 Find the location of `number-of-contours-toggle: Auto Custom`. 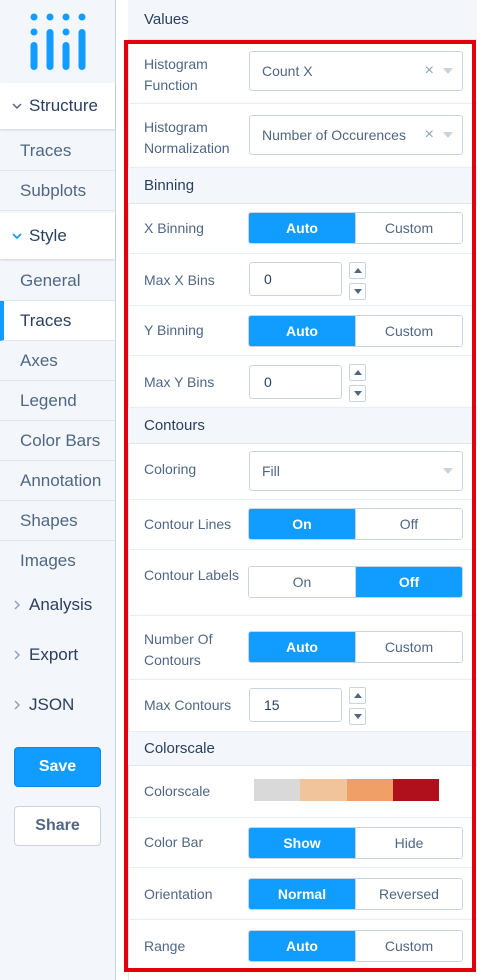

number-of-contours-toggle: Auto Custom is located at coordinates (355, 647).